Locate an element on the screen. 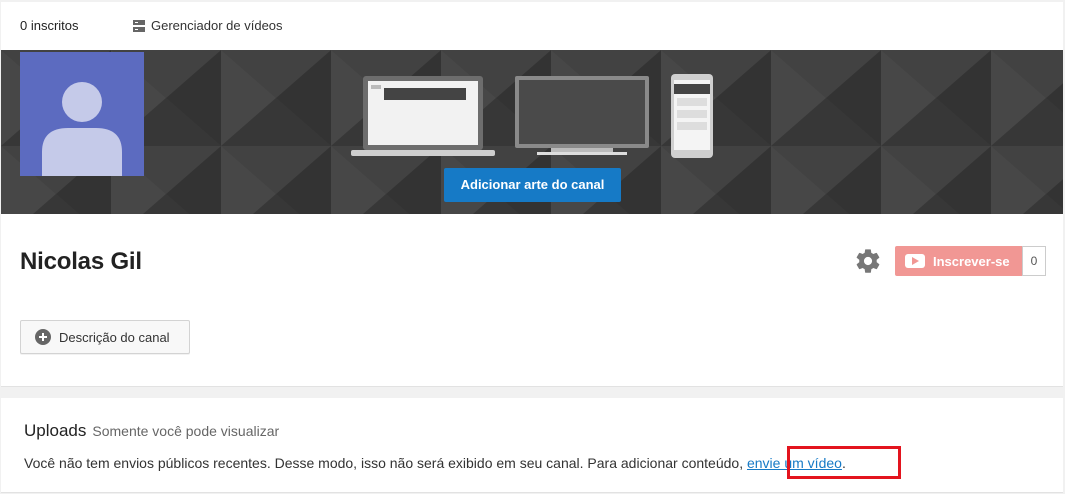  subscriber-count-badge: 0 is located at coordinates (1034, 261).